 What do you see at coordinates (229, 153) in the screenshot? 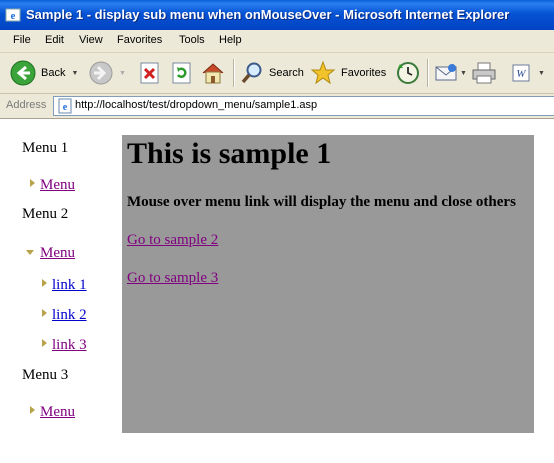
I see `page-heading: This is sample 1` at bounding box center [229, 153].